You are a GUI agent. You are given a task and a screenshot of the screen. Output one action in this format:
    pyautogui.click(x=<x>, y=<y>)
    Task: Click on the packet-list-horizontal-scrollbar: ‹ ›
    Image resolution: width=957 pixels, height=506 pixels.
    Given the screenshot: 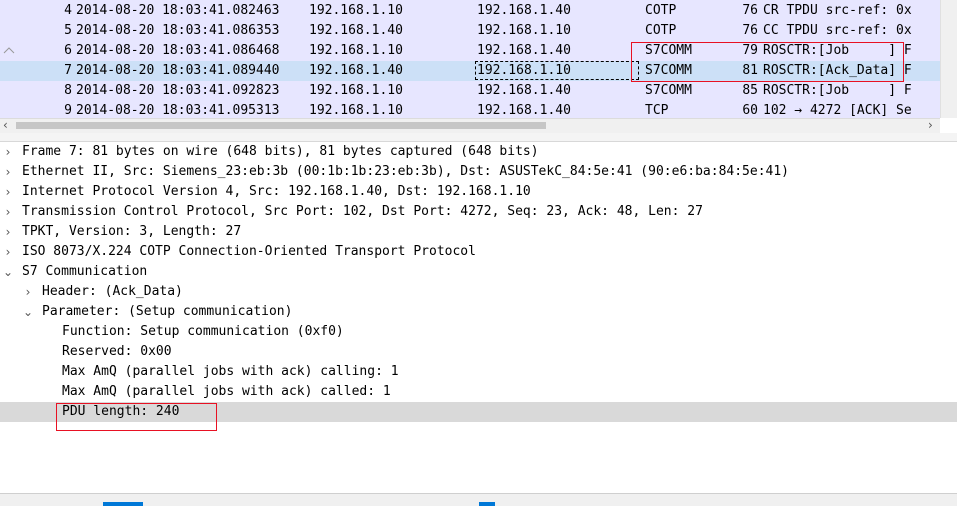 What is the action you would take?
    pyautogui.click(x=470, y=125)
    